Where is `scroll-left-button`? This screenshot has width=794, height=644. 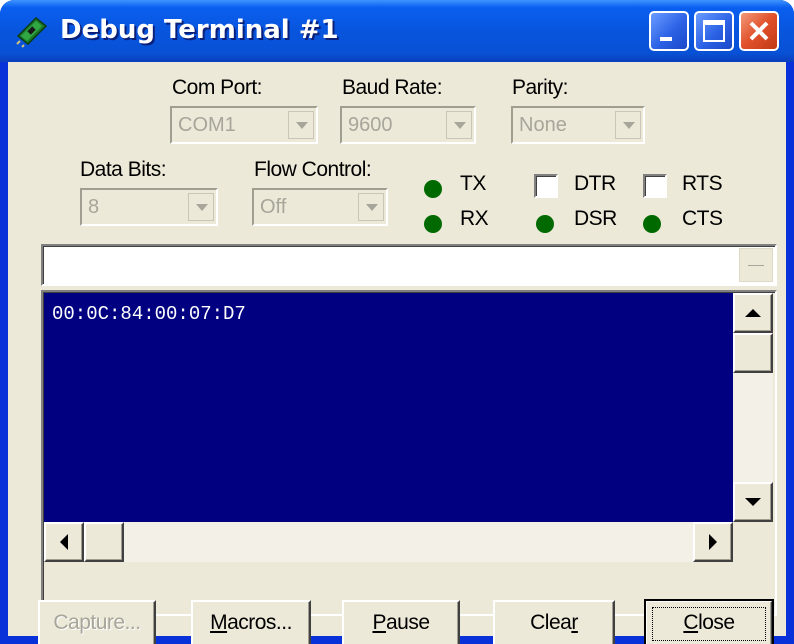 scroll-left-button is located at coordinates (64, 542).